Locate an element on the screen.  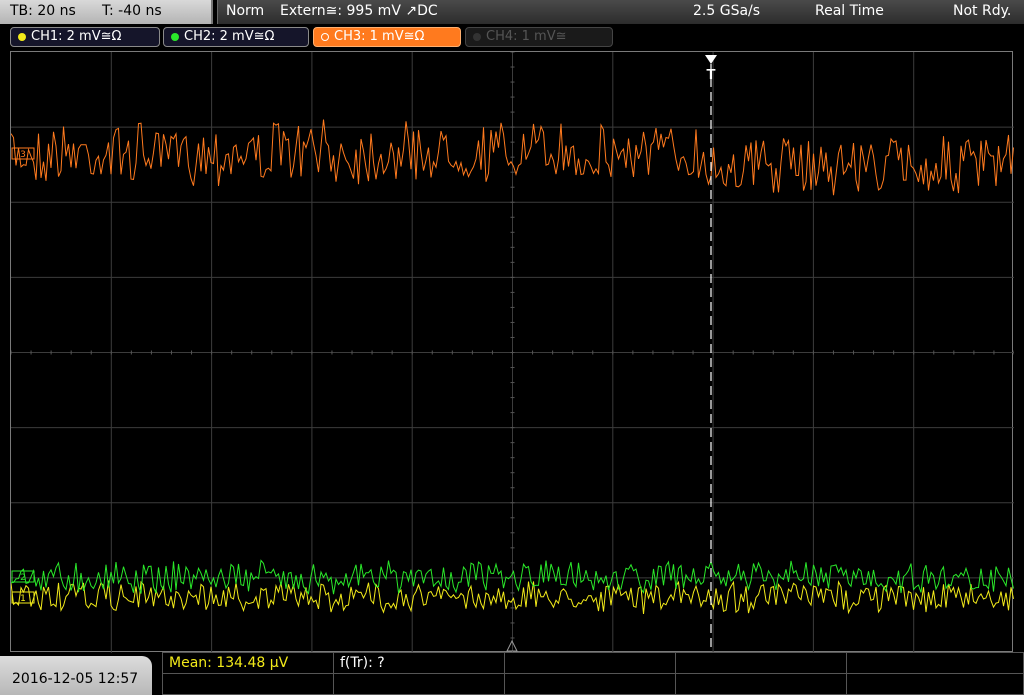
tab-ch3: CH3: 1 mV≅Ω is located at coordinates (387, 37).